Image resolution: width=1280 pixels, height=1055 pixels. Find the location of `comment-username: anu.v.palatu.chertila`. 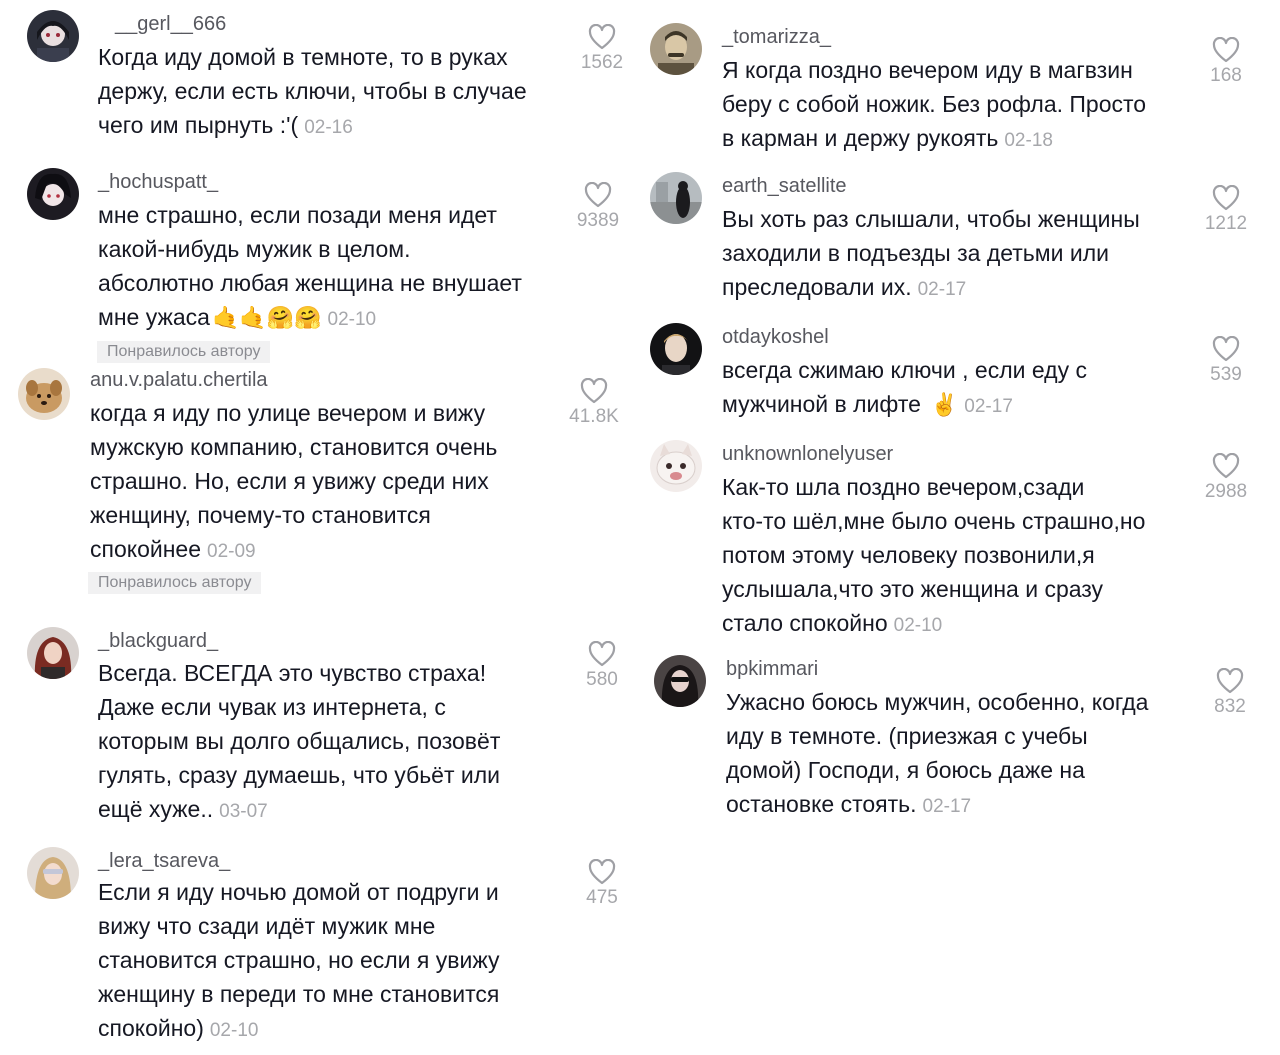

comment-username: anu.v.palatu.chertila is located at coordinates (179, 380).